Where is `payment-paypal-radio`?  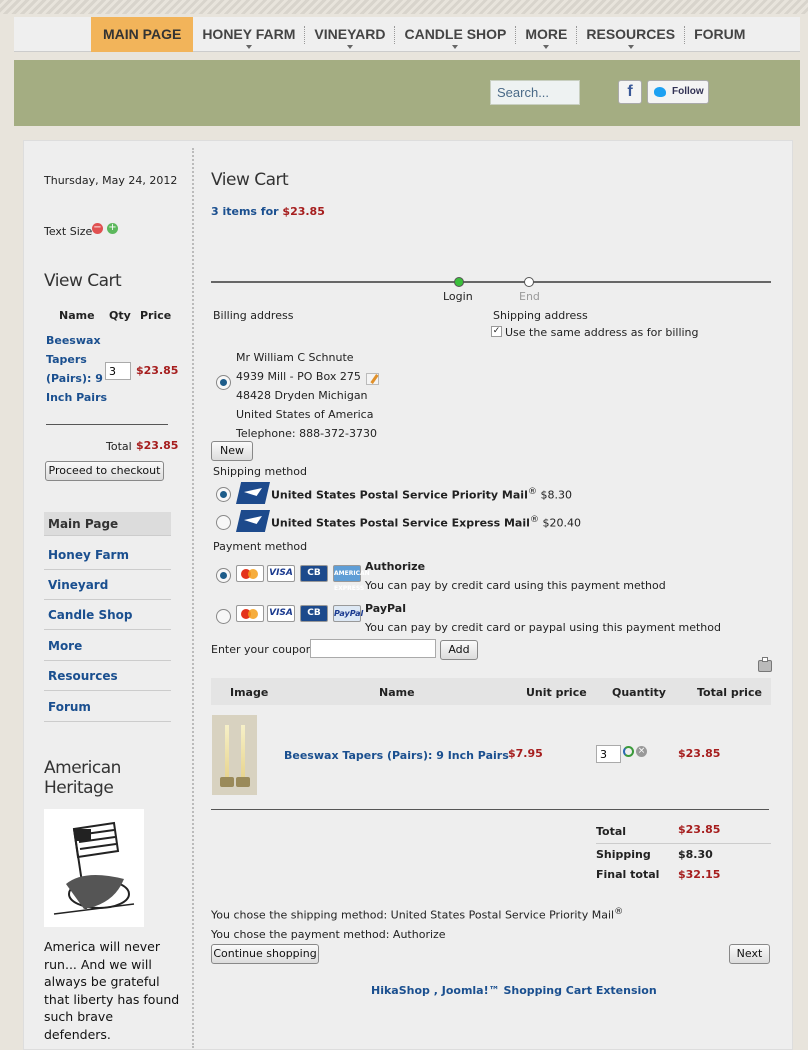
payment-paypal-radio is located at coordinates (223, 616).